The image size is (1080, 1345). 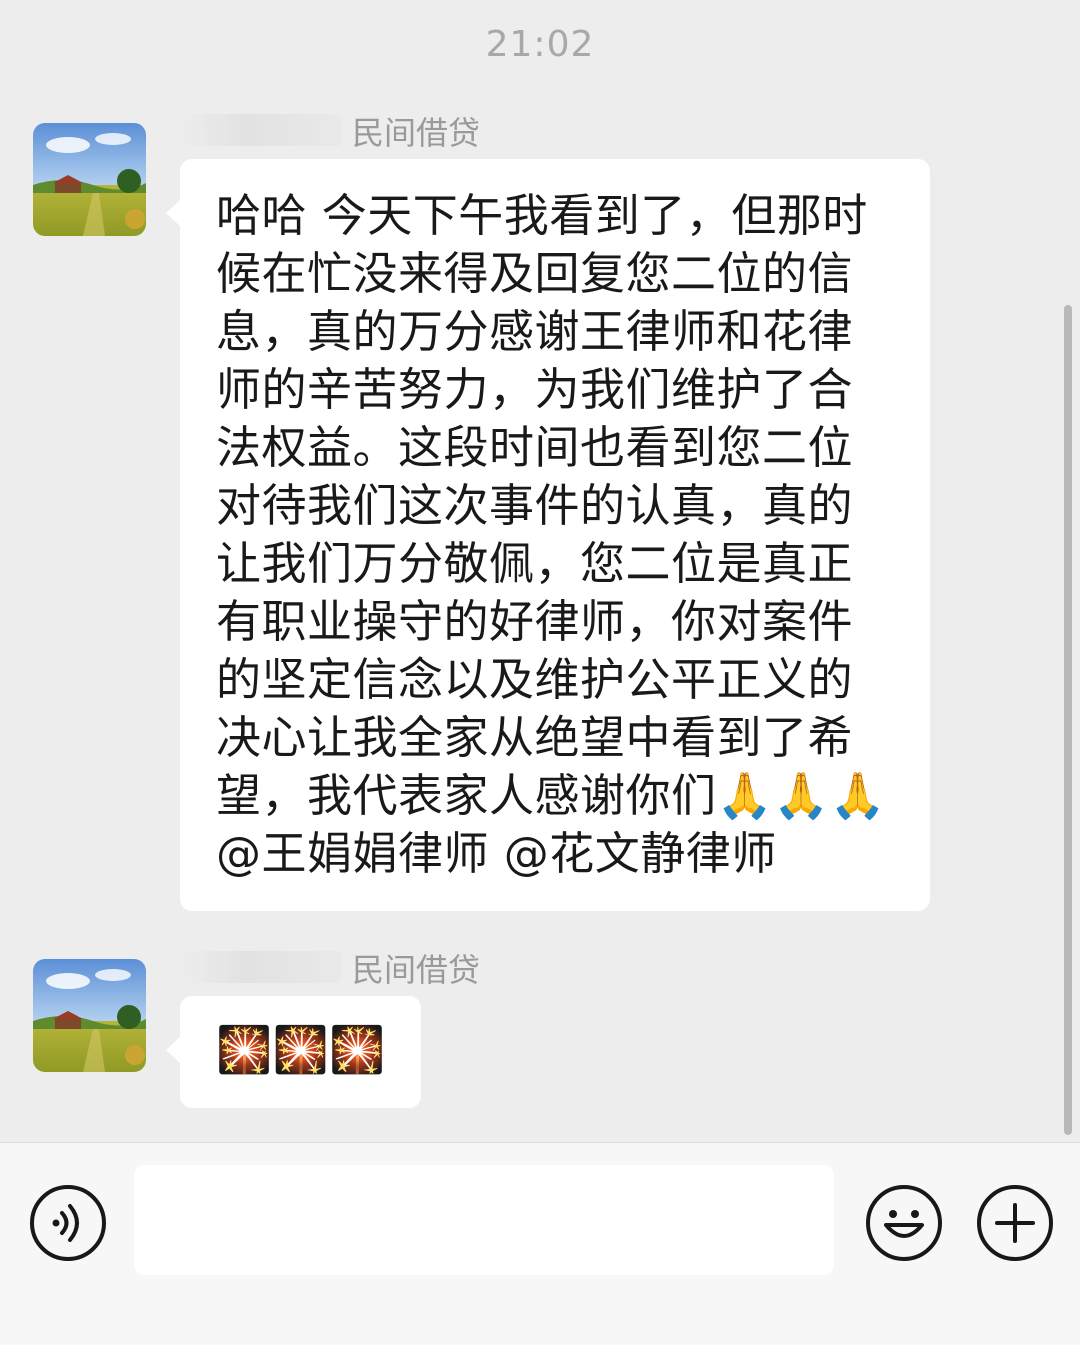 I want to click on voice-button, so click(x=68, y=1223).